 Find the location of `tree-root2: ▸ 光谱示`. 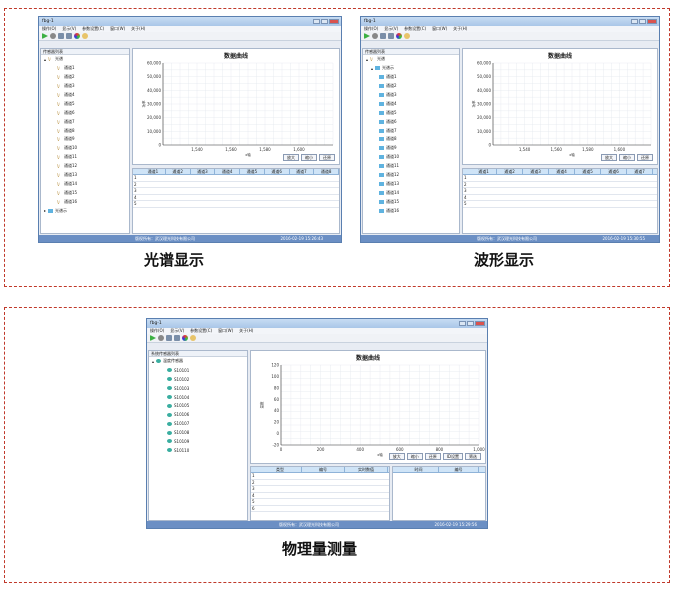

tree-root2: ▸ 光谱示 is located at coordinates (85, 210).